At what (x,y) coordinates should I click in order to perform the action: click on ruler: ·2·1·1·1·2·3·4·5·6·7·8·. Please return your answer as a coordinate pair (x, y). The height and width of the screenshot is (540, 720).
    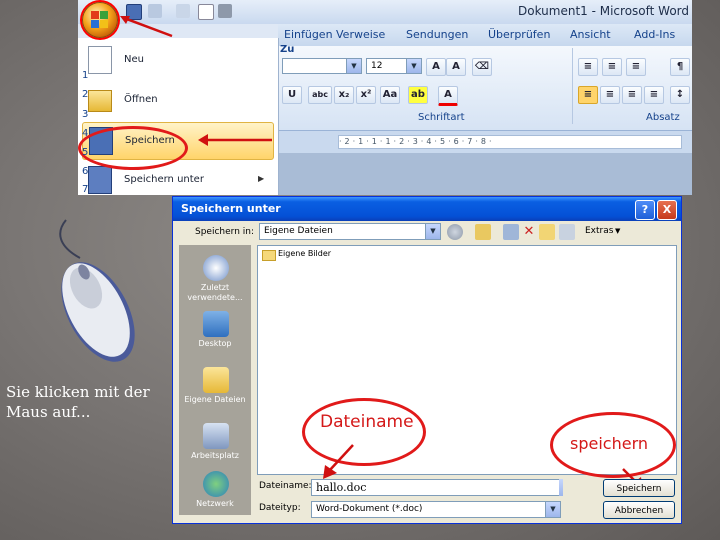
    Looking at the image, I should click on (485, 142).